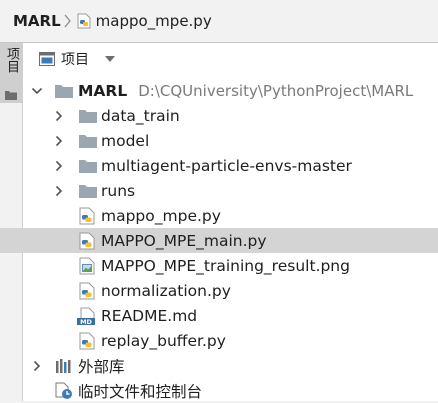 This screenshot has width=438, height=403. What do you see at coordinates (219, 115) in the screenshot?
I see `tree-folder: data_train` at bounding box center [219, 115].